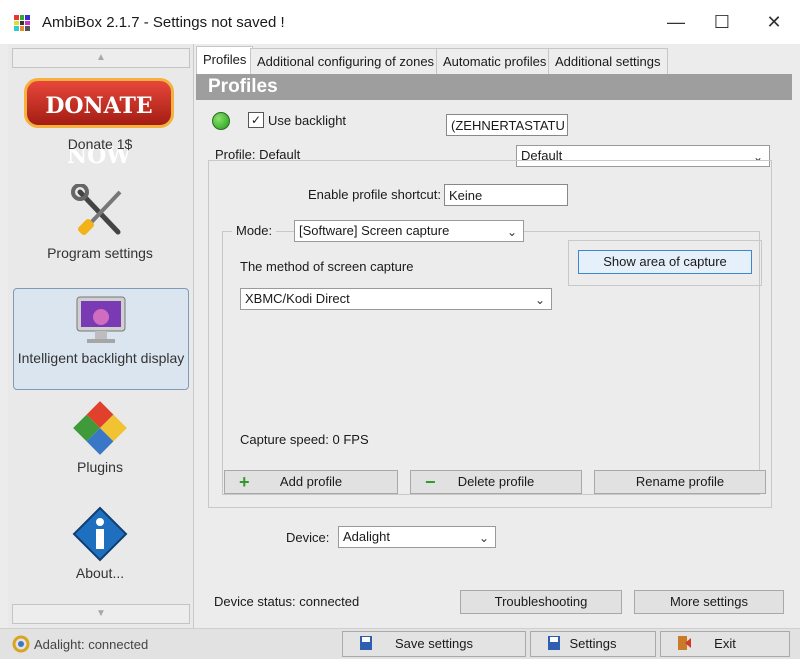 The width and height of the screenshot is (800, 659). I want to click on show-area-button: Show area of capture, so click(665, 262).